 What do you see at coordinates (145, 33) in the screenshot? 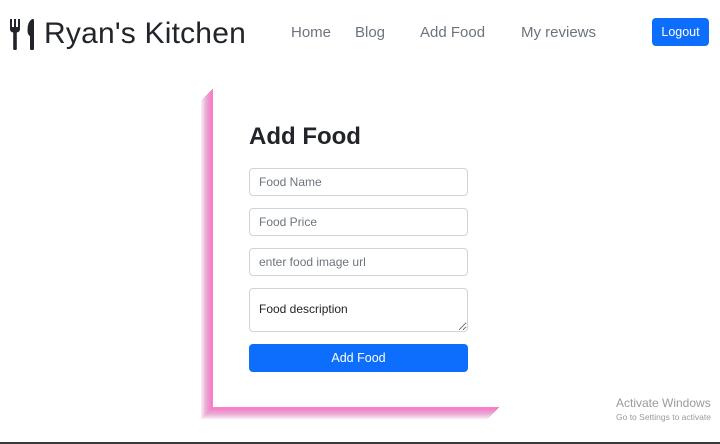
I see `brand-title: Ryan's Kitchen` at bounding box center [145, 33].